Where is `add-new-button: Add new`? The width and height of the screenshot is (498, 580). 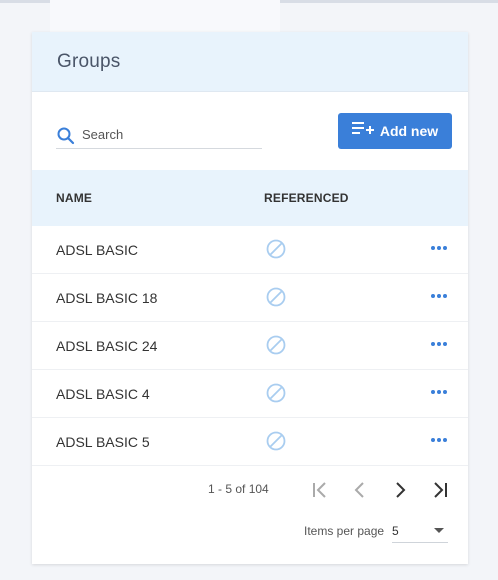 add-new-button: Add new is located at coordinates (395, 131).